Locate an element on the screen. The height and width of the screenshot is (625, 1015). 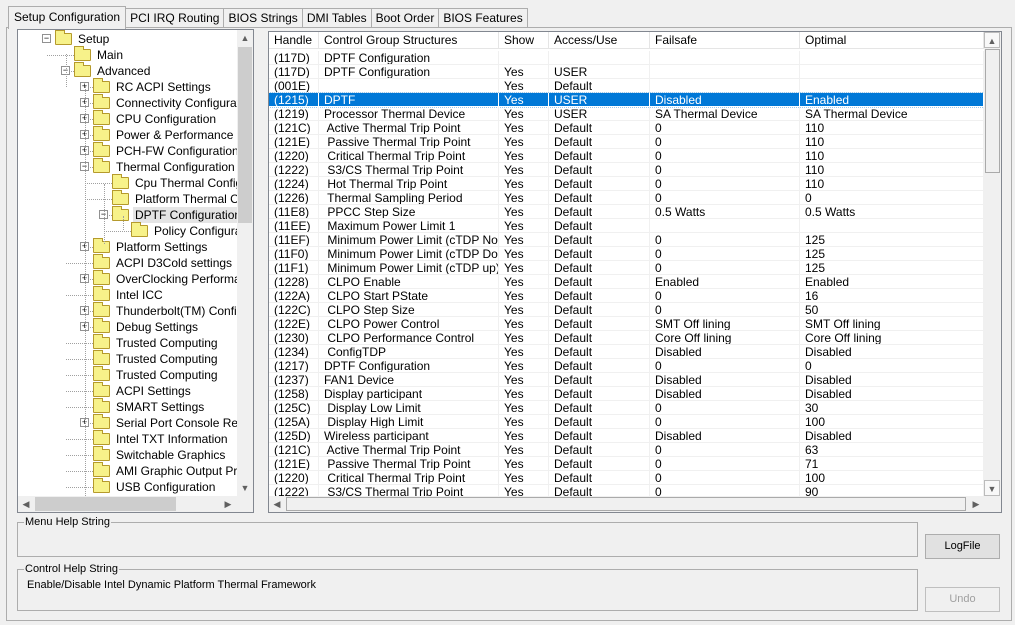
tree-item: Platform Thermal Con is located at coordinates (135, 198).